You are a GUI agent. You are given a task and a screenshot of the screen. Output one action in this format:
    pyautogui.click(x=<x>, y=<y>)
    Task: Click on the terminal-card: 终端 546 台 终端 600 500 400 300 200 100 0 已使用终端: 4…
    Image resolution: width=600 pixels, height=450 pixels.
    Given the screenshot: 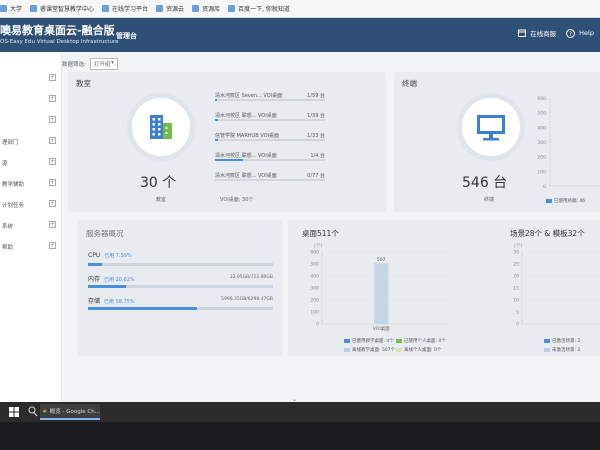 What is the action you would take?
    pyautogui.click(x=497, y=142)
    